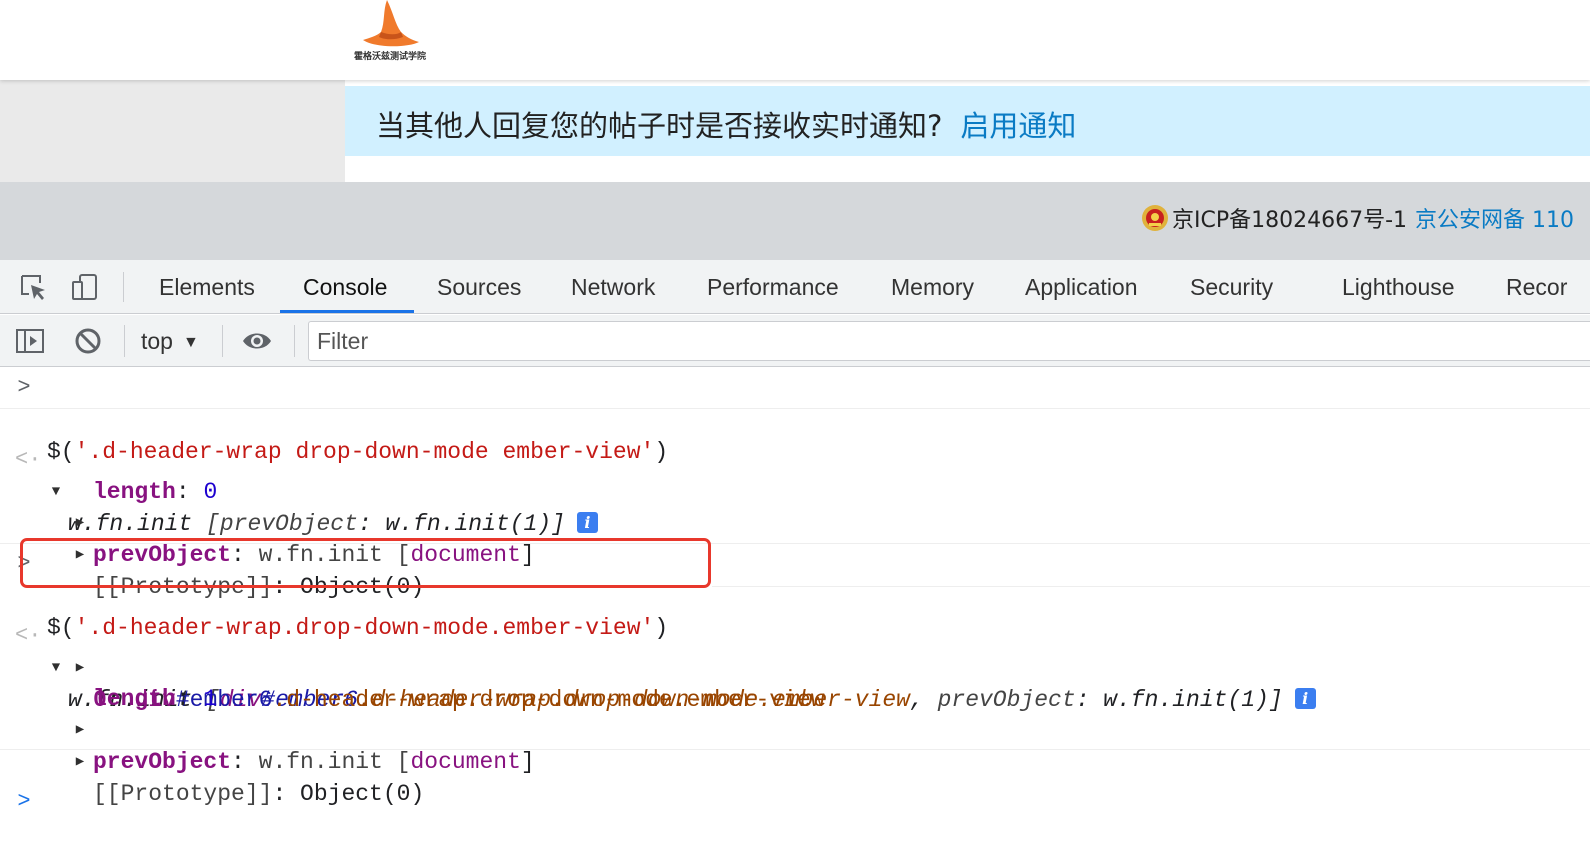  I want to click on site-body: 当其他人回复您的帖子时是否接收实时通知? 启用通知, so click(795, 131).